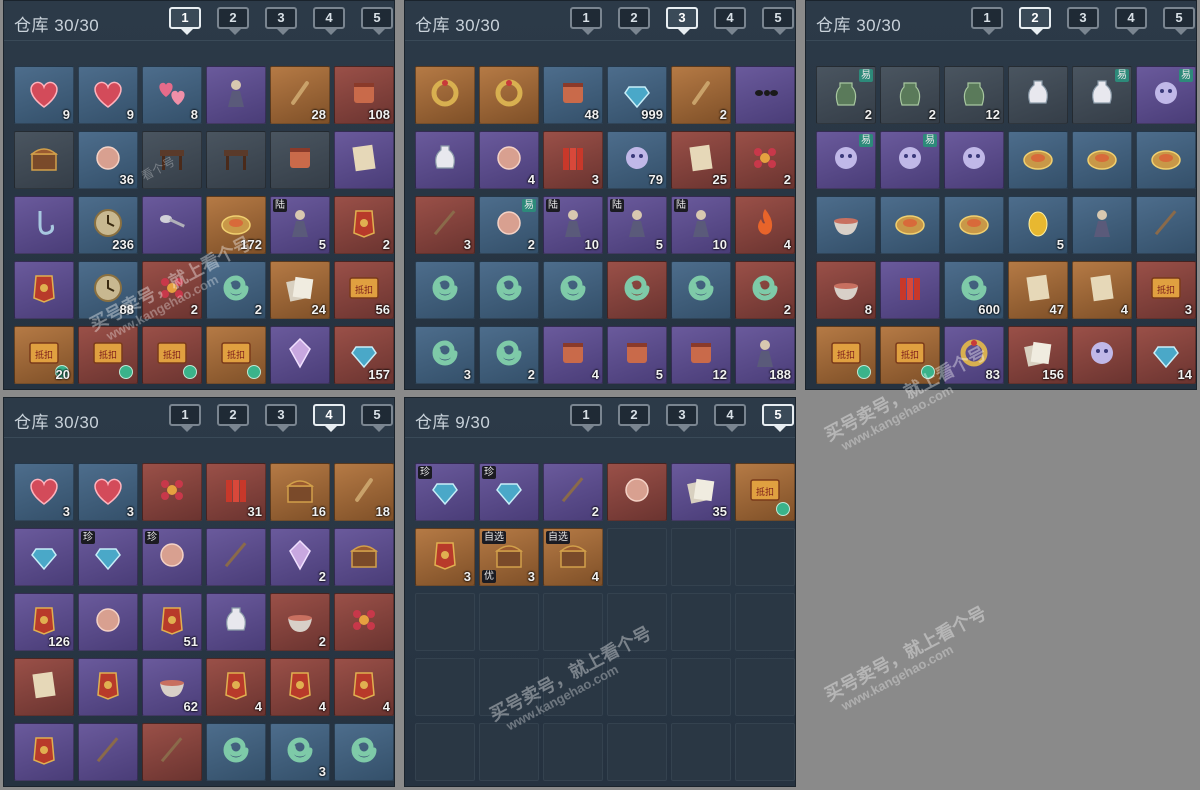 The height and width of the screenshot is (790, 1200). What do you see at coordinates (172, 622) in the screenshot?
I see `item-slot: 51` at bounding box center [172, 622].